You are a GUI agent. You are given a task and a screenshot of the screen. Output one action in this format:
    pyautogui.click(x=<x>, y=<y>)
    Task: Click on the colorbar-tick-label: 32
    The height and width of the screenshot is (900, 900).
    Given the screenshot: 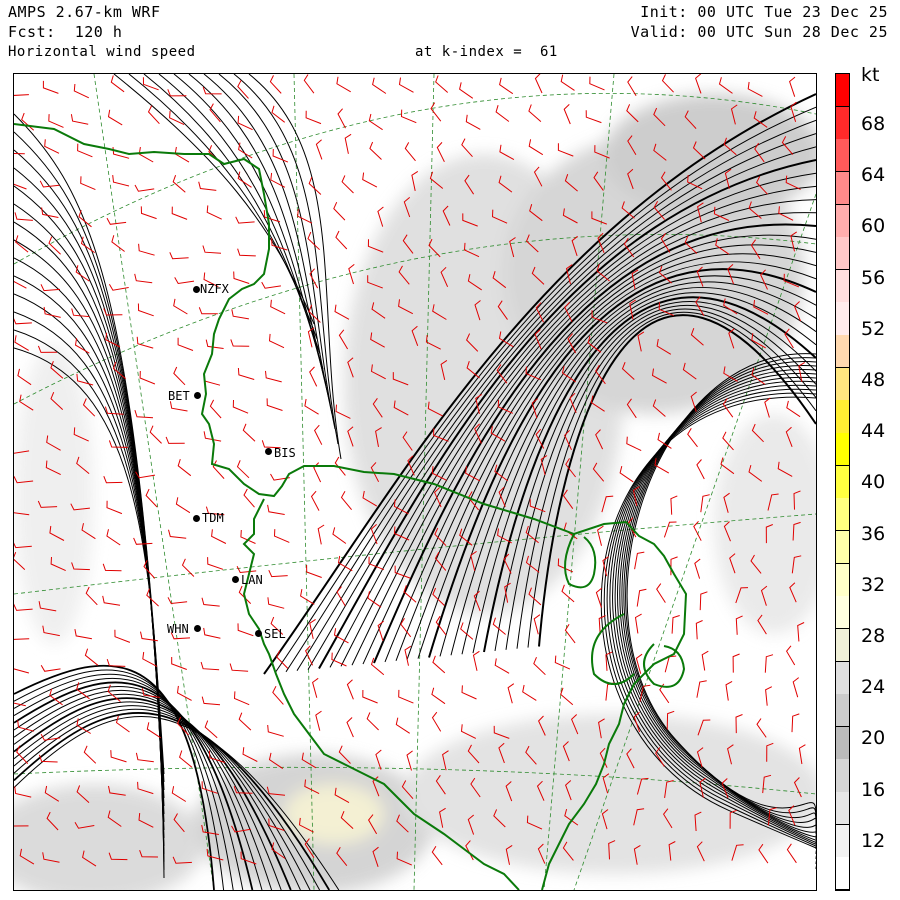 What is the action you would take?
    pyautogui.click(x=873, y=584)
    